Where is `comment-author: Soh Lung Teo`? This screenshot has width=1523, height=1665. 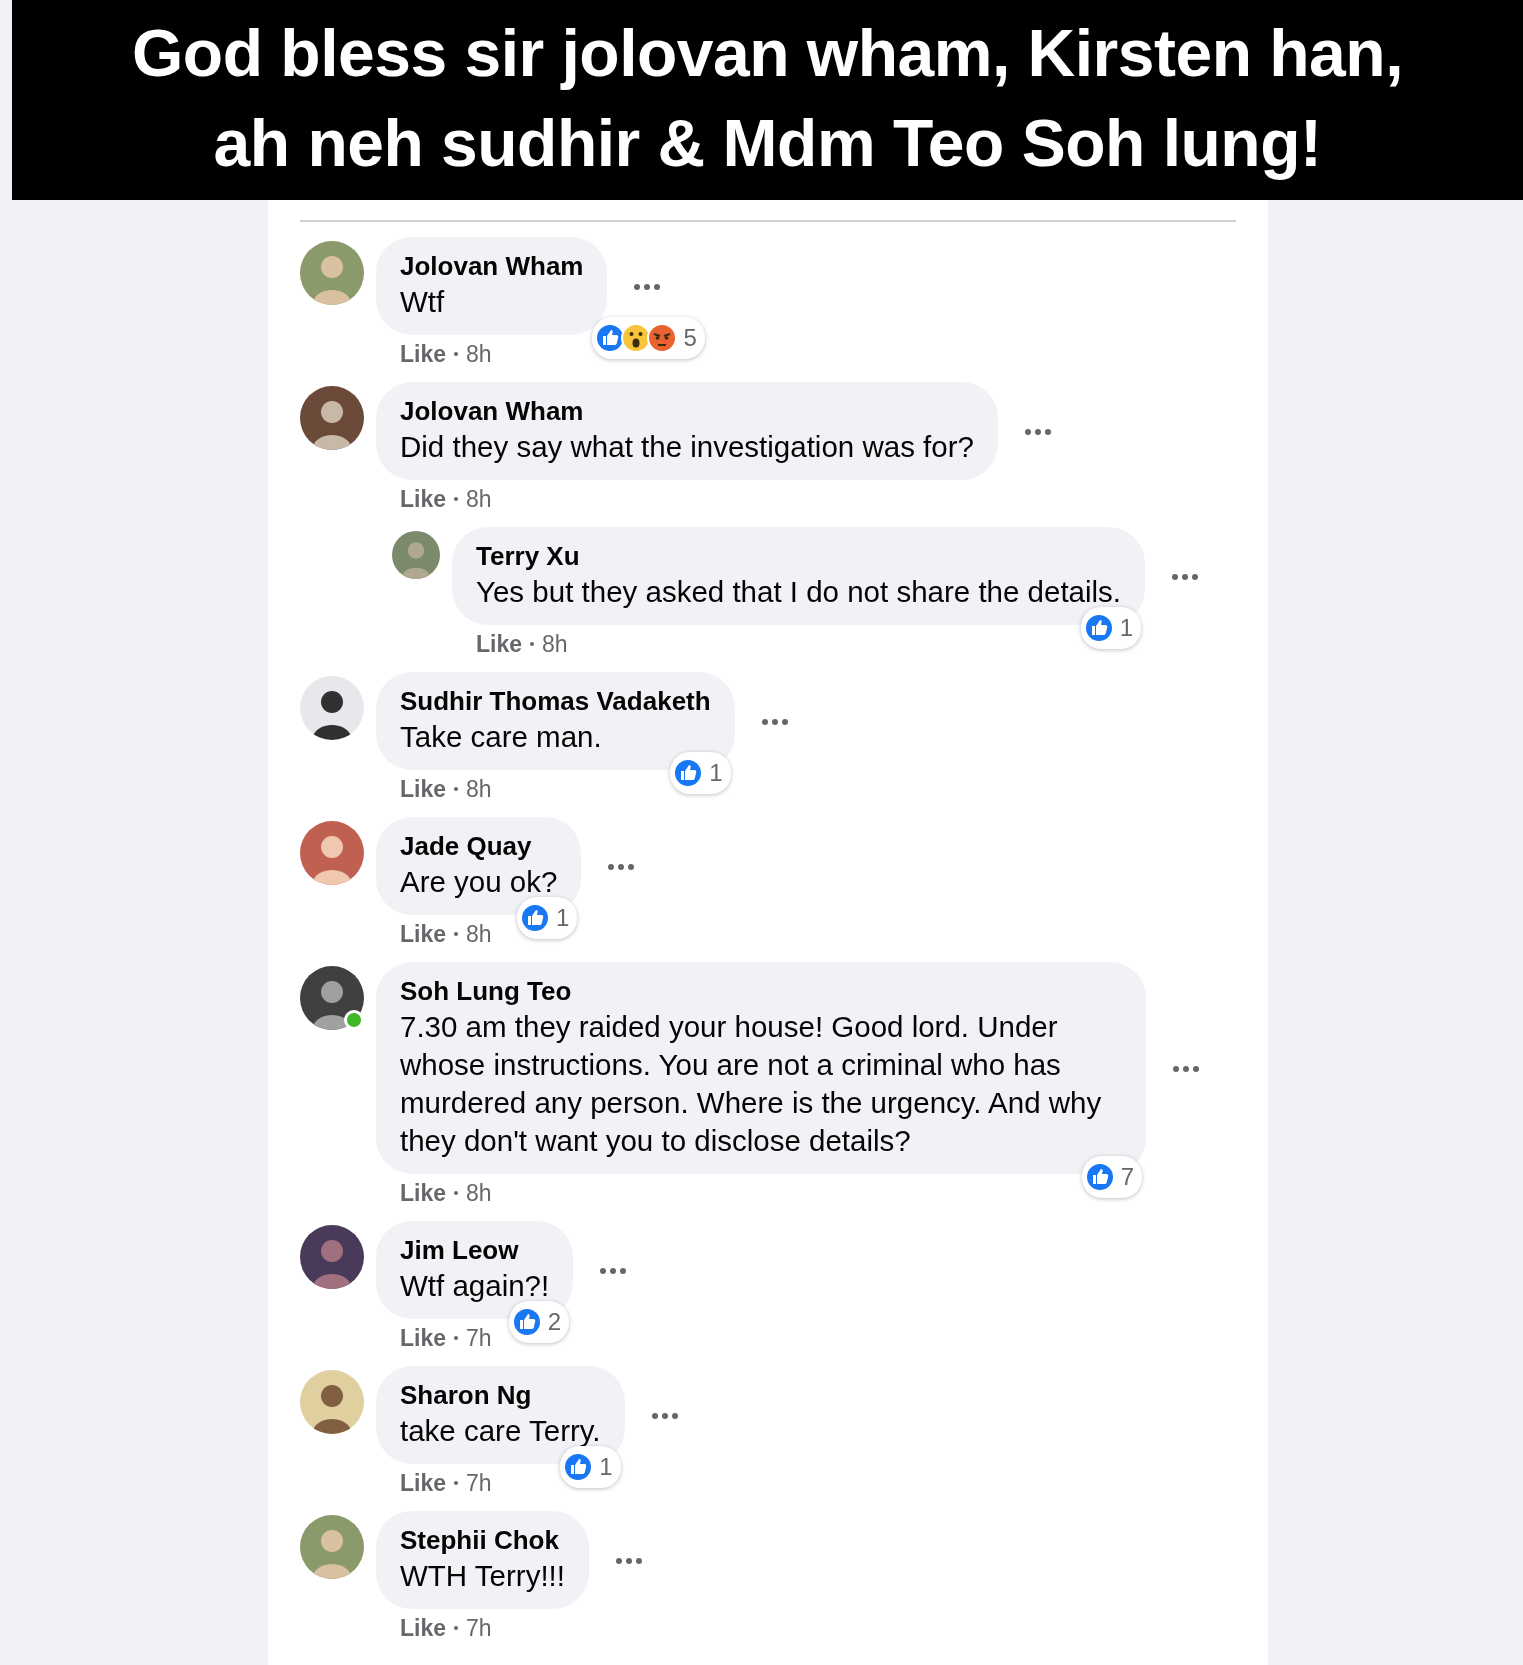
comment-author: Soh Lung Teo is located at coordinates (761, 991).